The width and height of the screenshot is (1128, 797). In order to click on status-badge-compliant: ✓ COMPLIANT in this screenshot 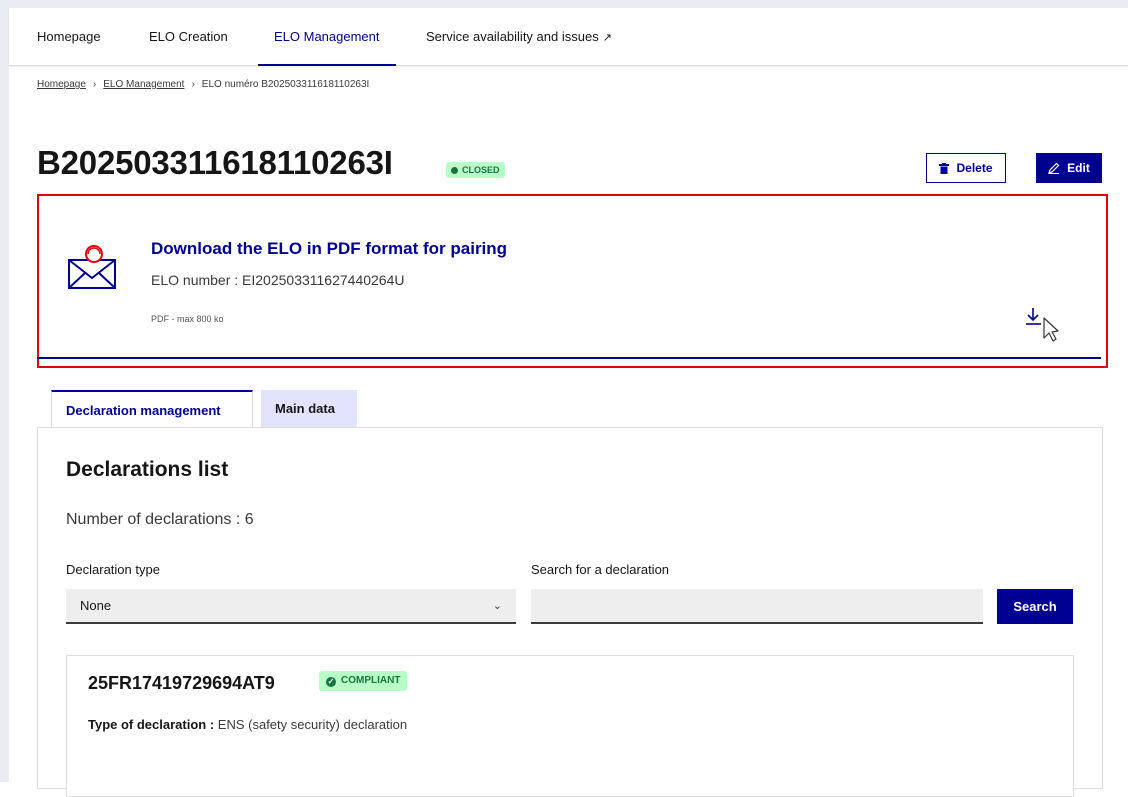, I will do `click(363, 681)`.